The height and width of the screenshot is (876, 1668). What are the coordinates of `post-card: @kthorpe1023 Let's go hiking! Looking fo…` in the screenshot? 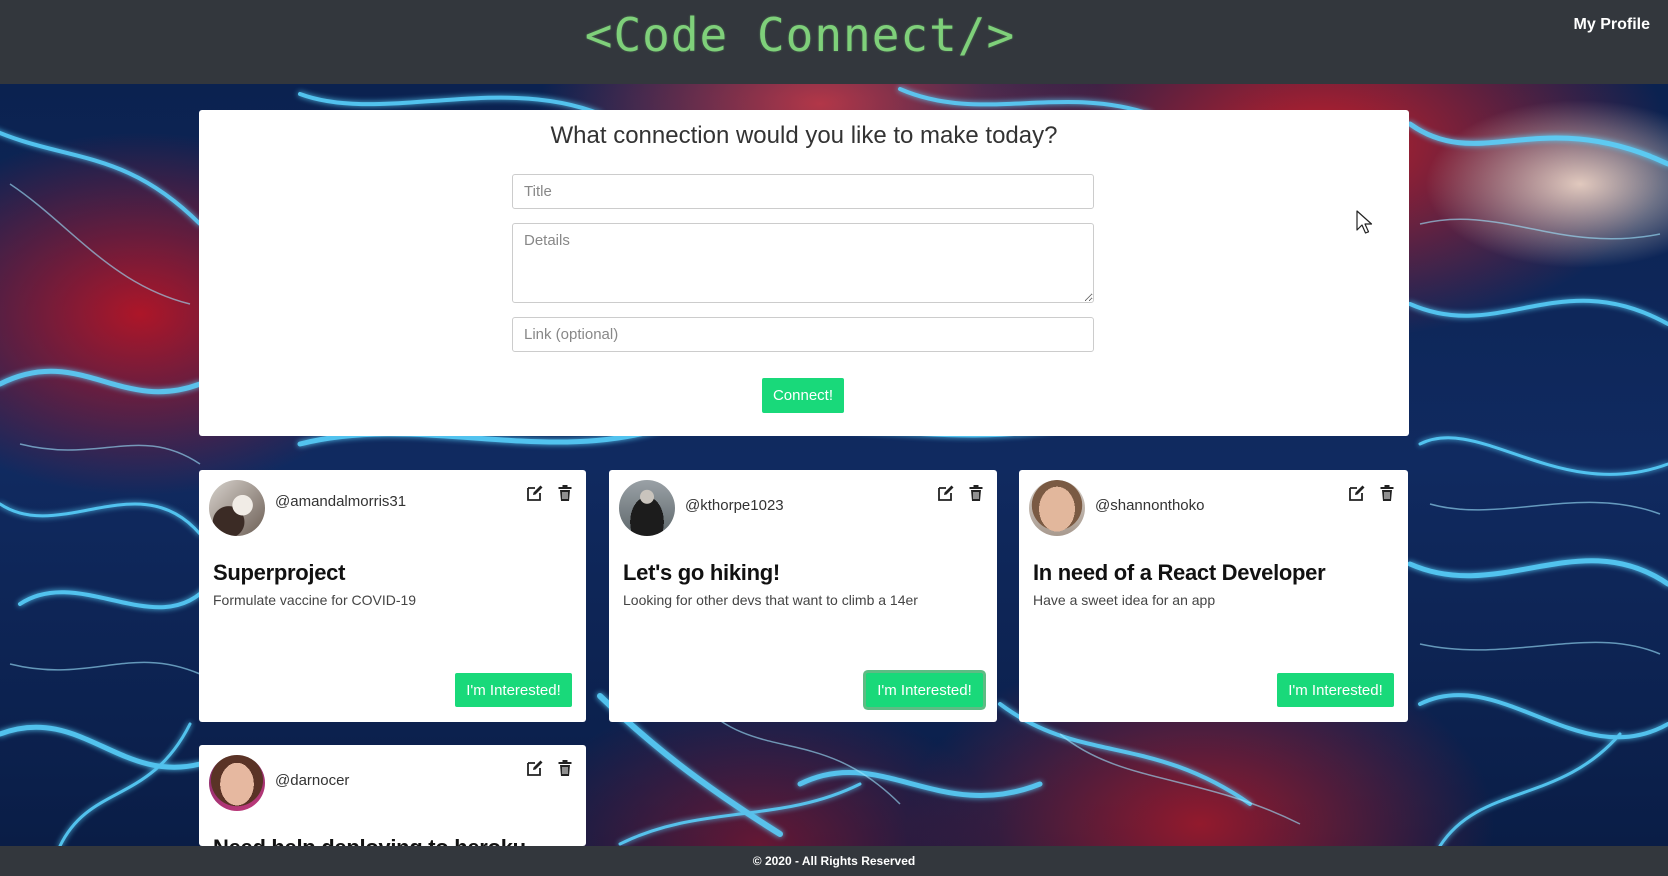 It's located at (803, 596).